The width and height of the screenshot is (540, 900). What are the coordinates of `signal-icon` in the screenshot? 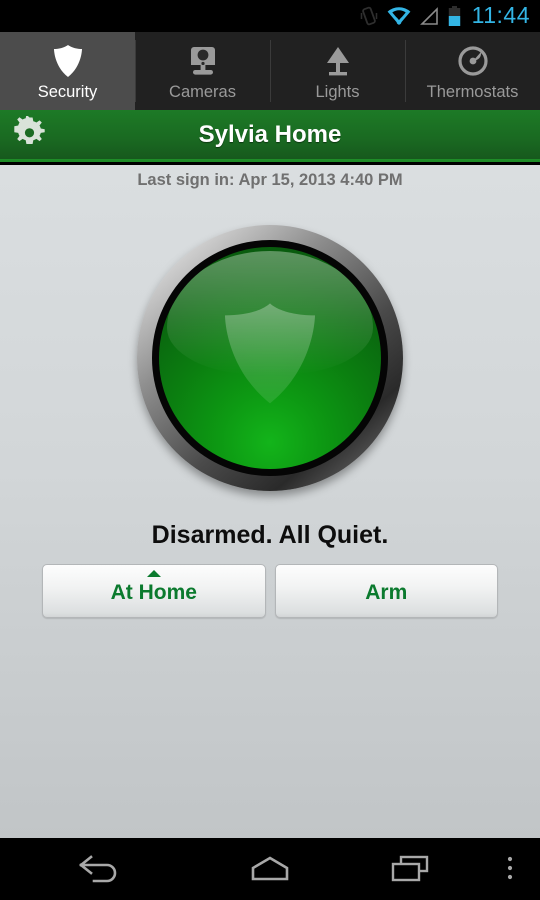 It's located at (429, 16).